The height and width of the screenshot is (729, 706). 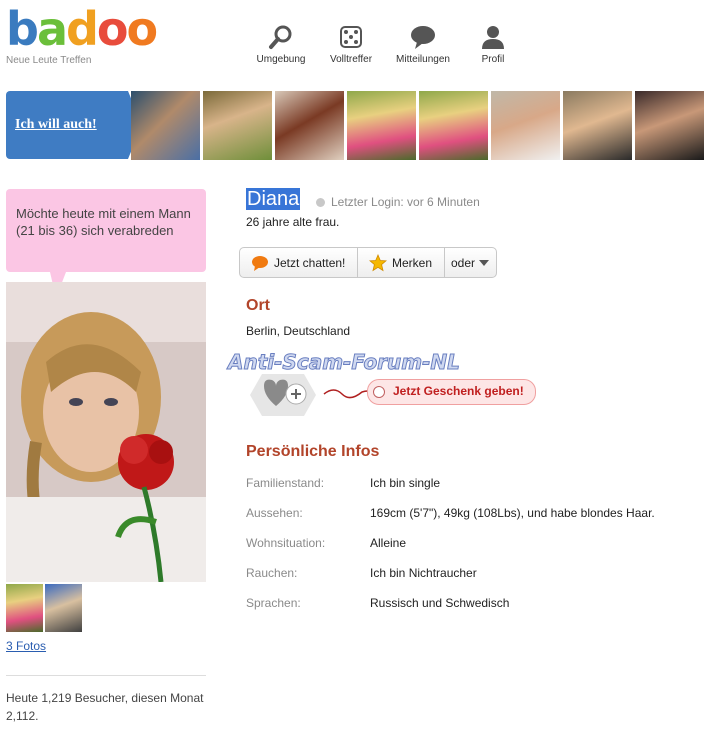 What do you see at coordinates (82, 29) in the screenshot?
I see `badoo-logo: badoo` at bounding box center [82, 29].